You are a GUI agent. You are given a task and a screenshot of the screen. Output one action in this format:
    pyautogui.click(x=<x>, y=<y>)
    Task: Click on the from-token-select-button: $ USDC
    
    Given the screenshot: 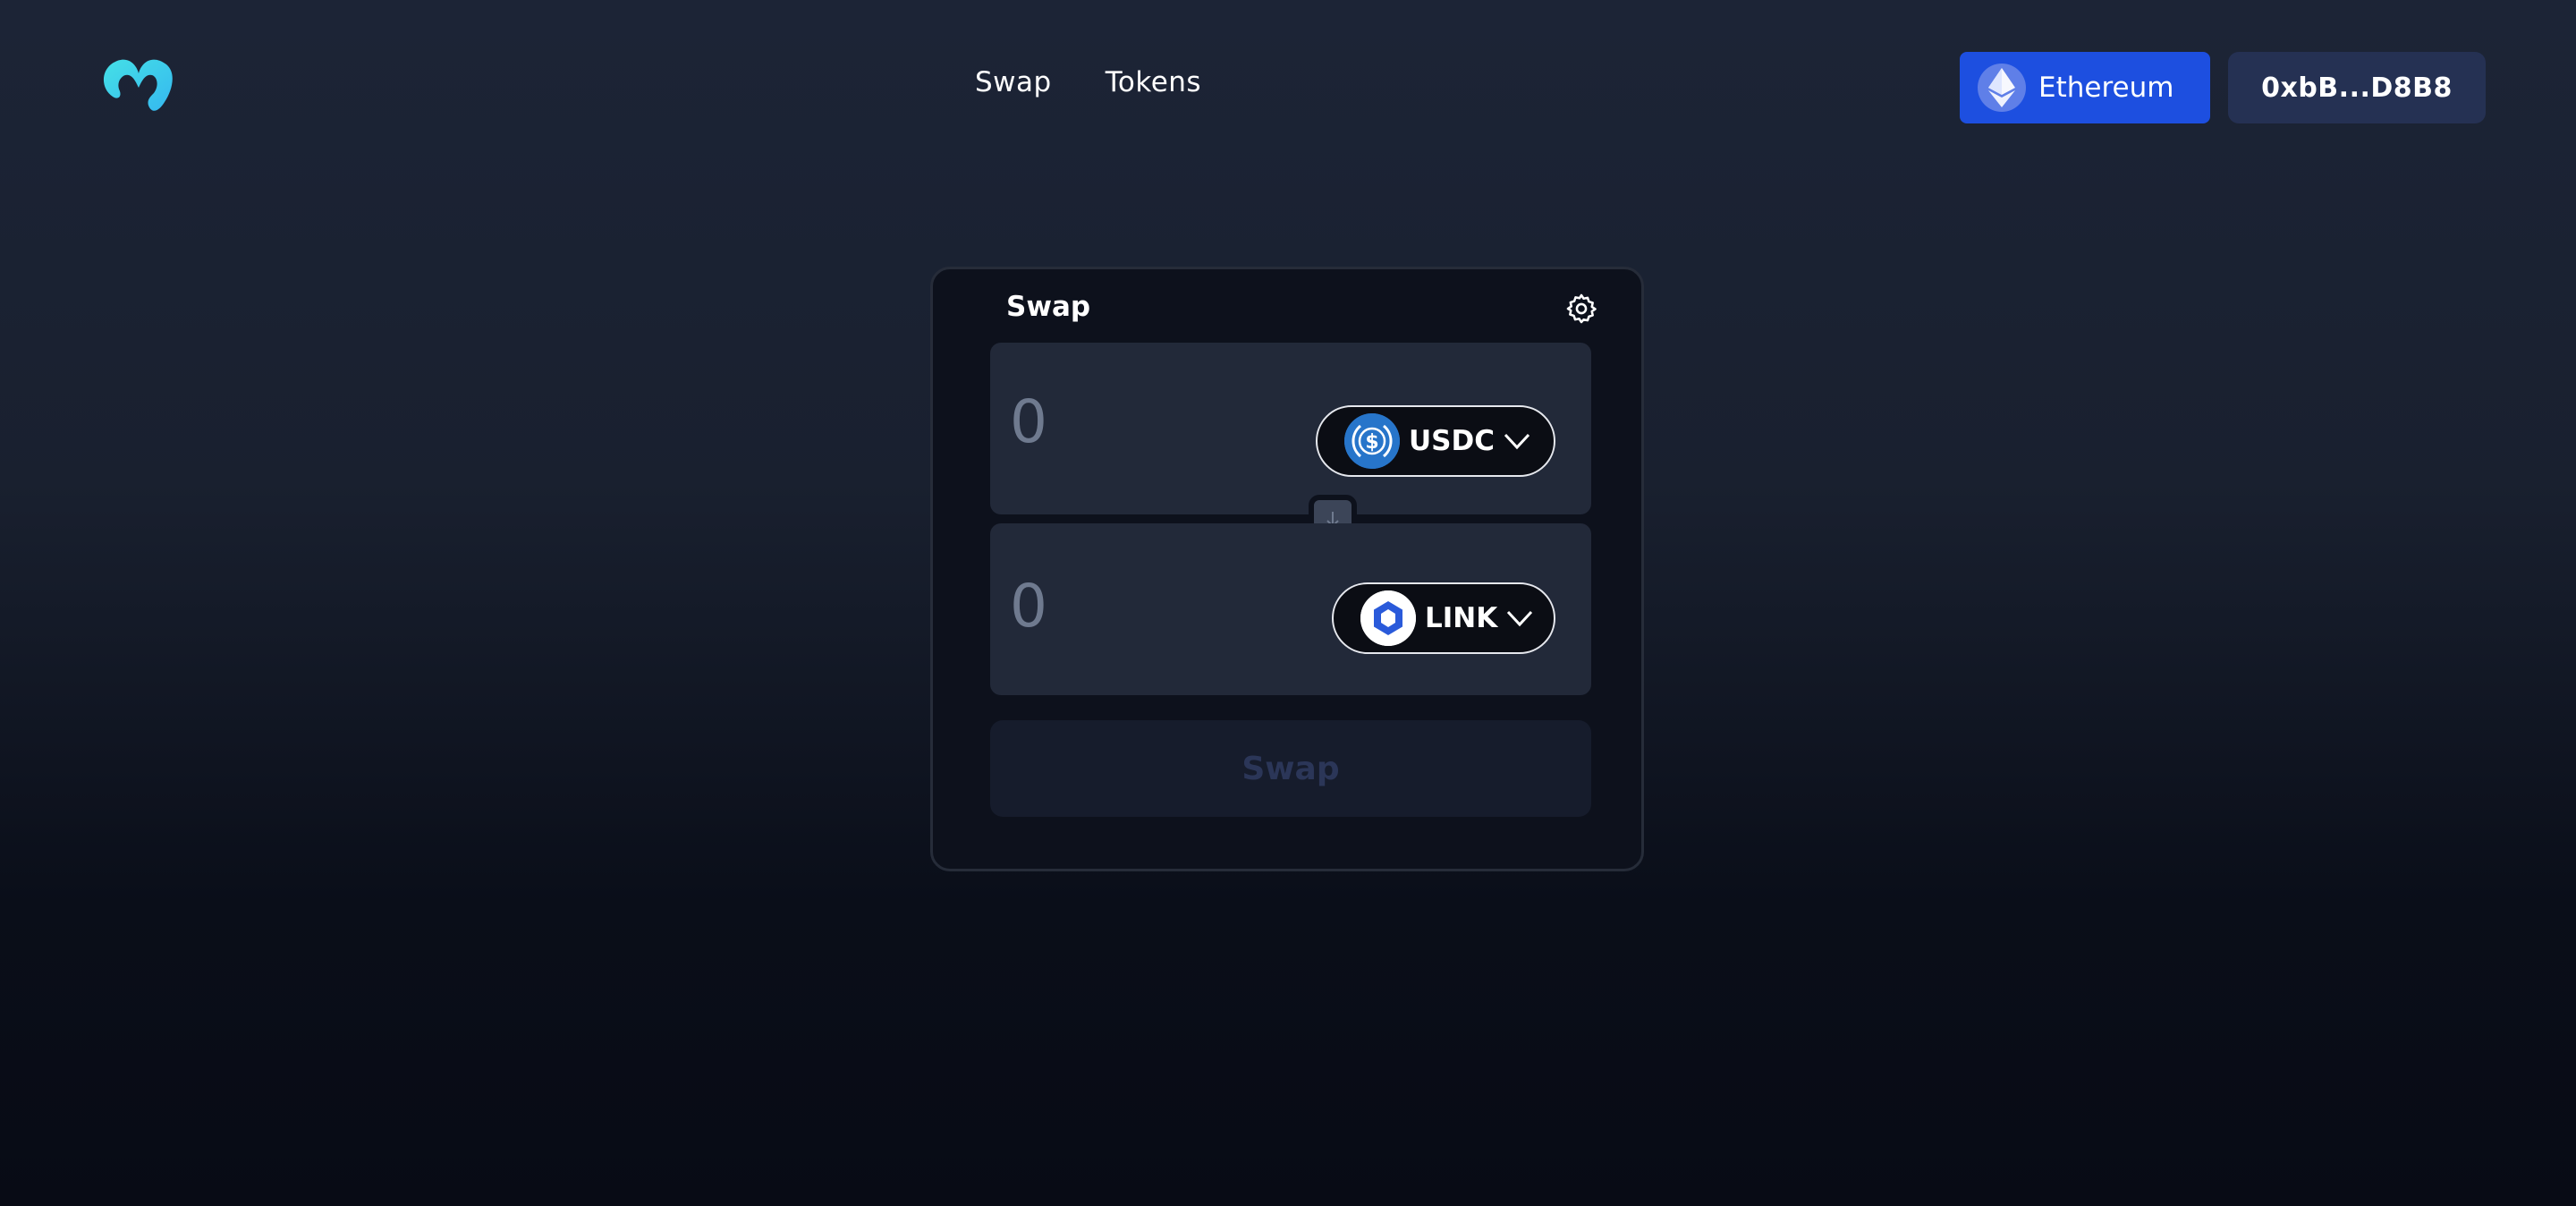 What is the action you would take?
    pyautogui.click(x=1435, y=441)
    